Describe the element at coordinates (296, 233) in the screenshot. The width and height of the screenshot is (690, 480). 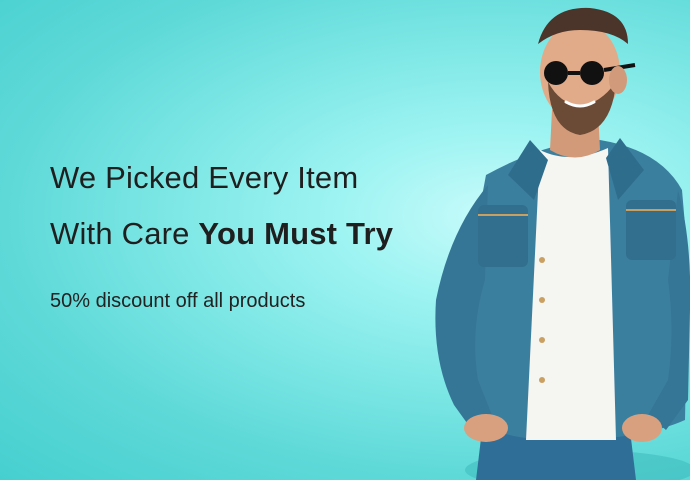
I see `headline-line-2-bold: You Must Try` at that location.